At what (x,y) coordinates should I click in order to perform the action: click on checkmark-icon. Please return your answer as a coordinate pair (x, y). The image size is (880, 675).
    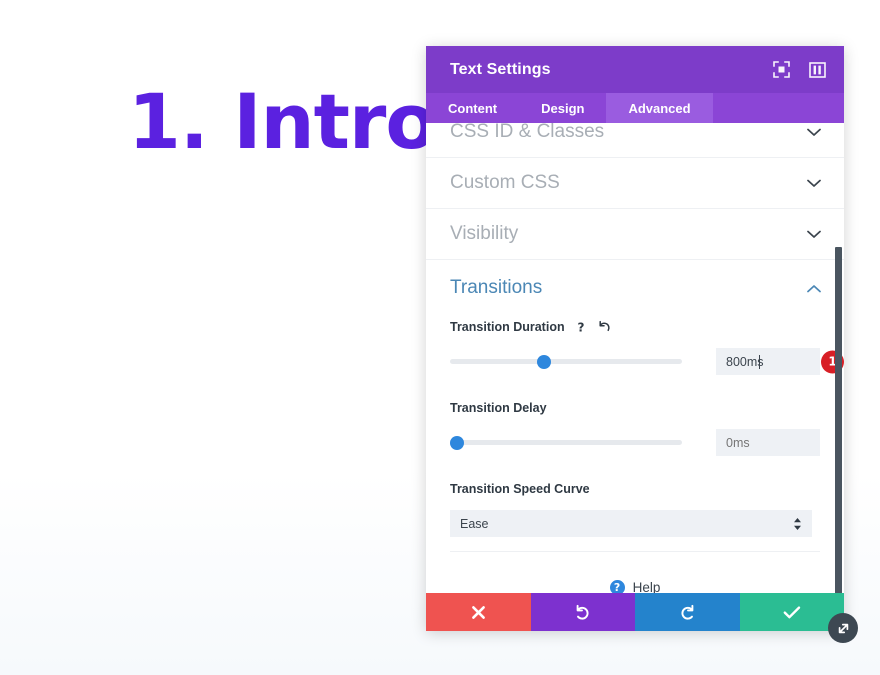
    Looking at the image, I should click on (791, 611).